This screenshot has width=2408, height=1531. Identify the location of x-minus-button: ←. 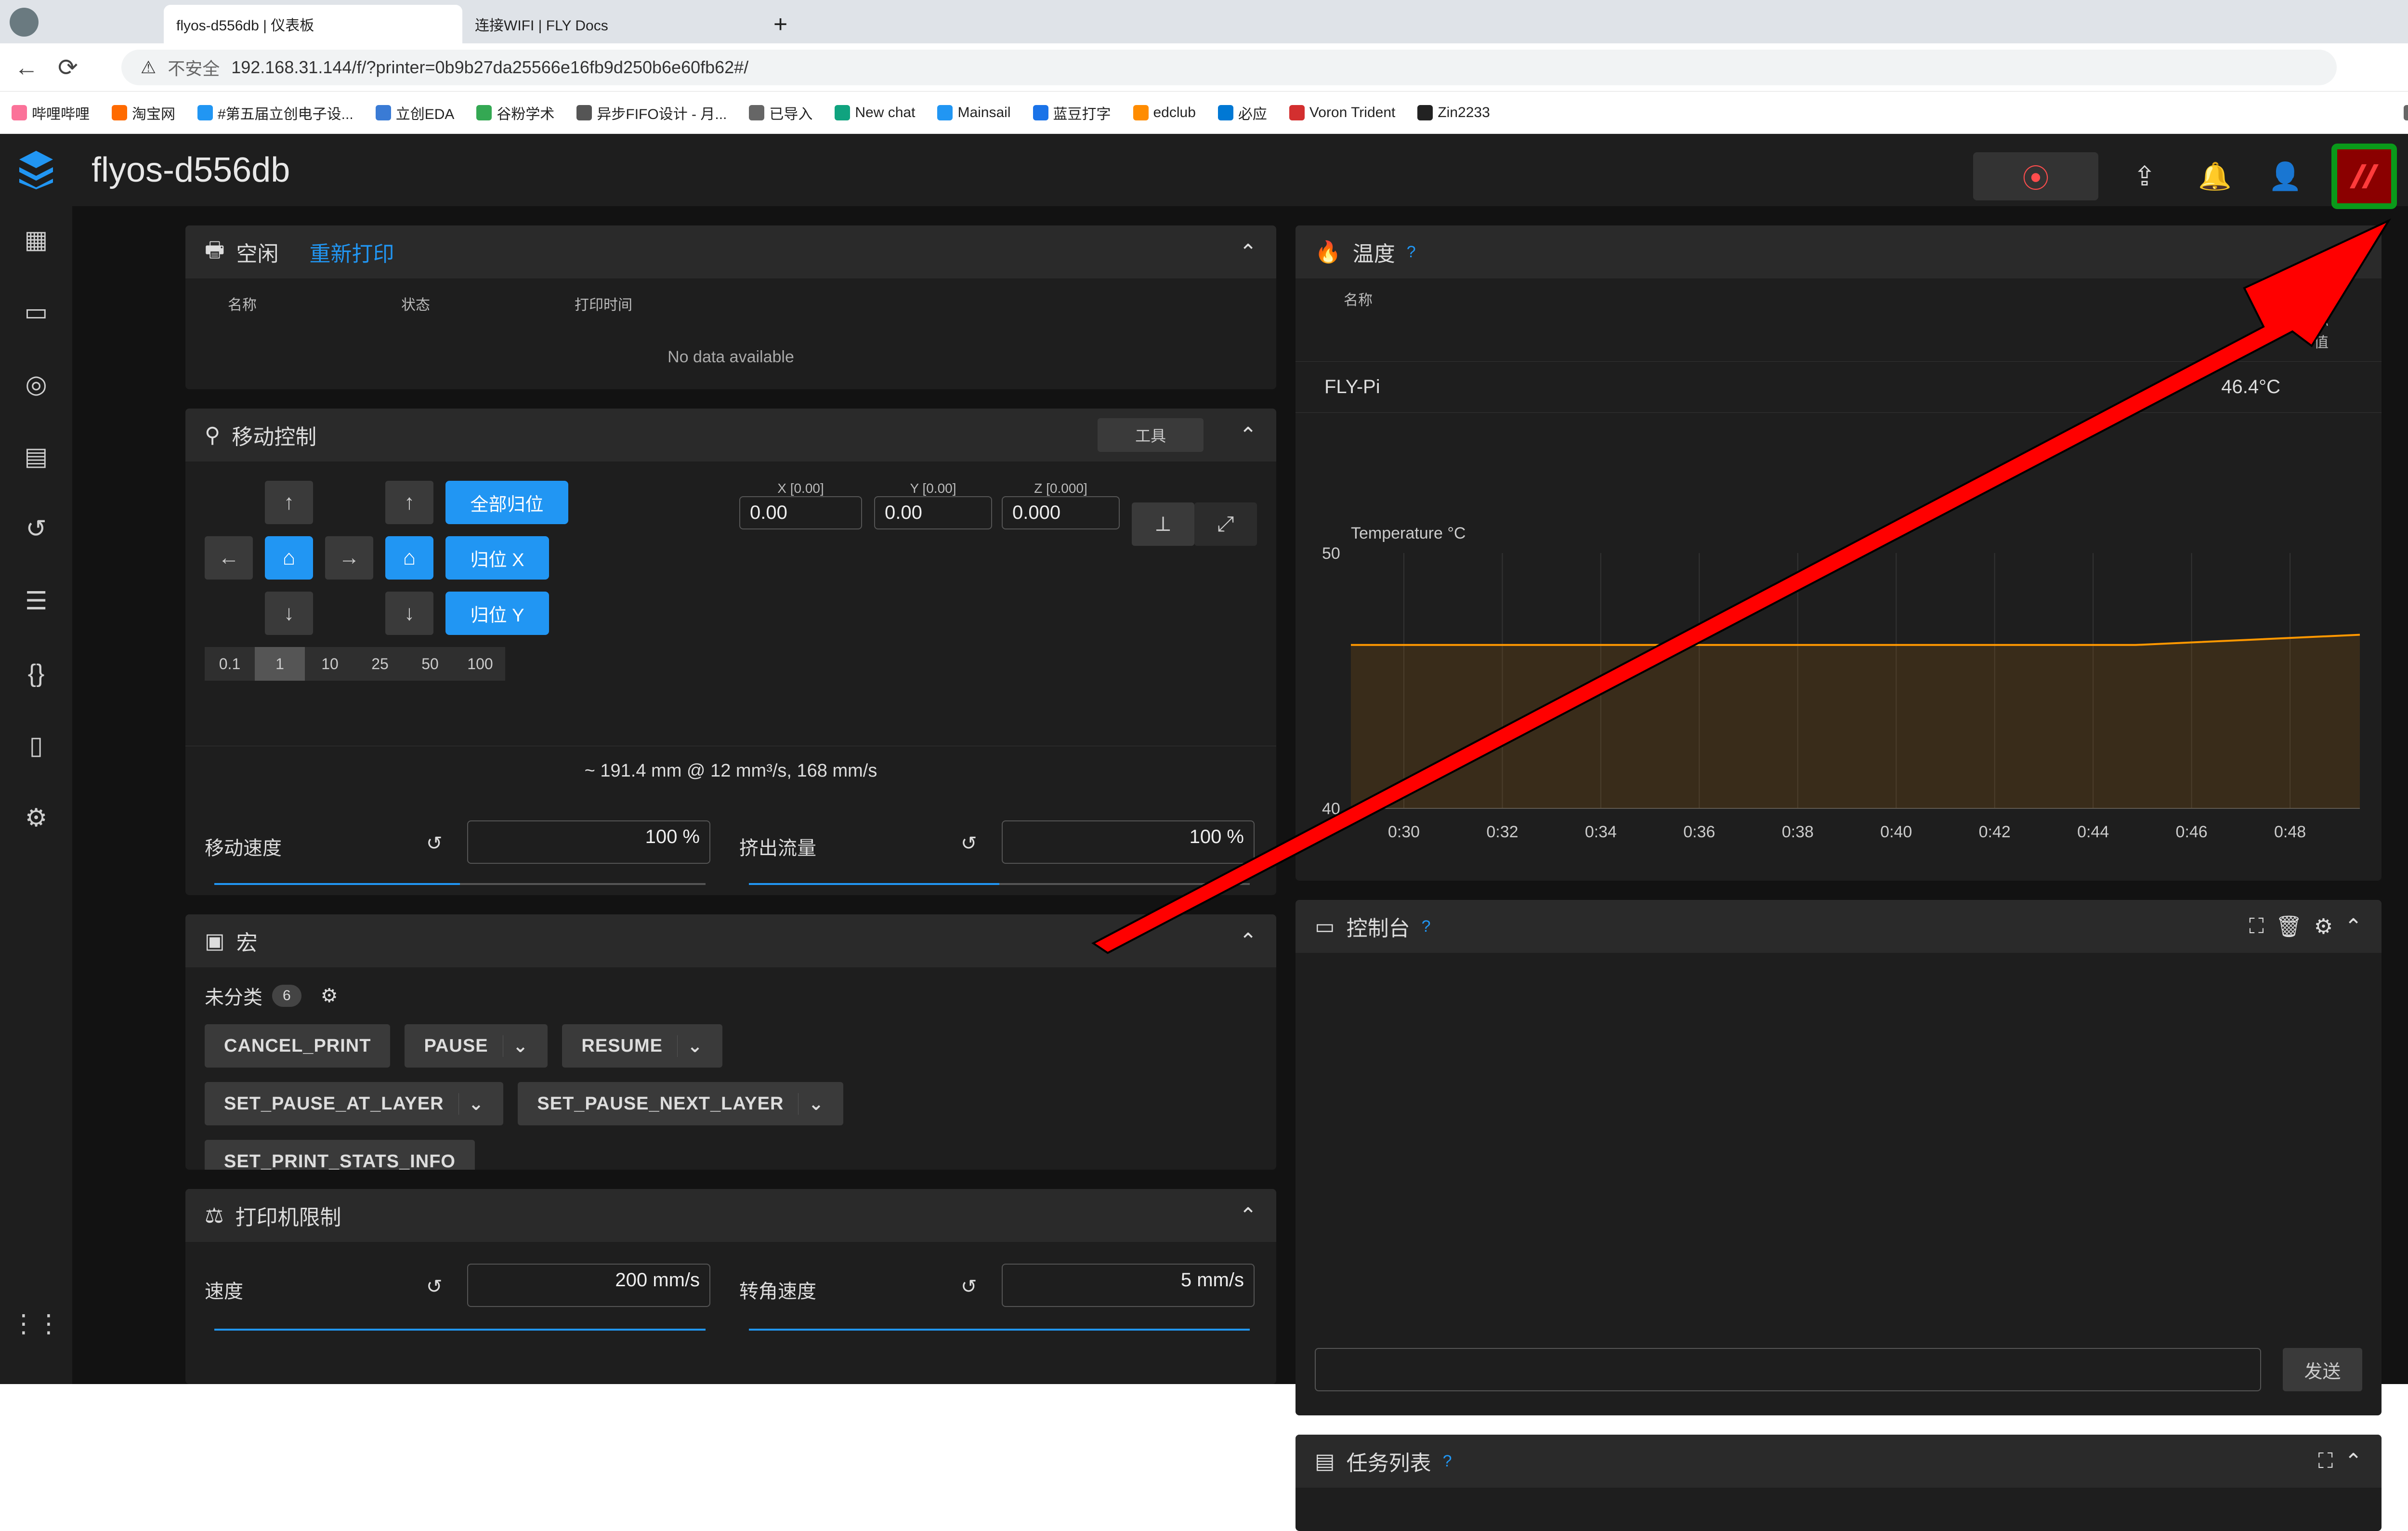
(229, 558).